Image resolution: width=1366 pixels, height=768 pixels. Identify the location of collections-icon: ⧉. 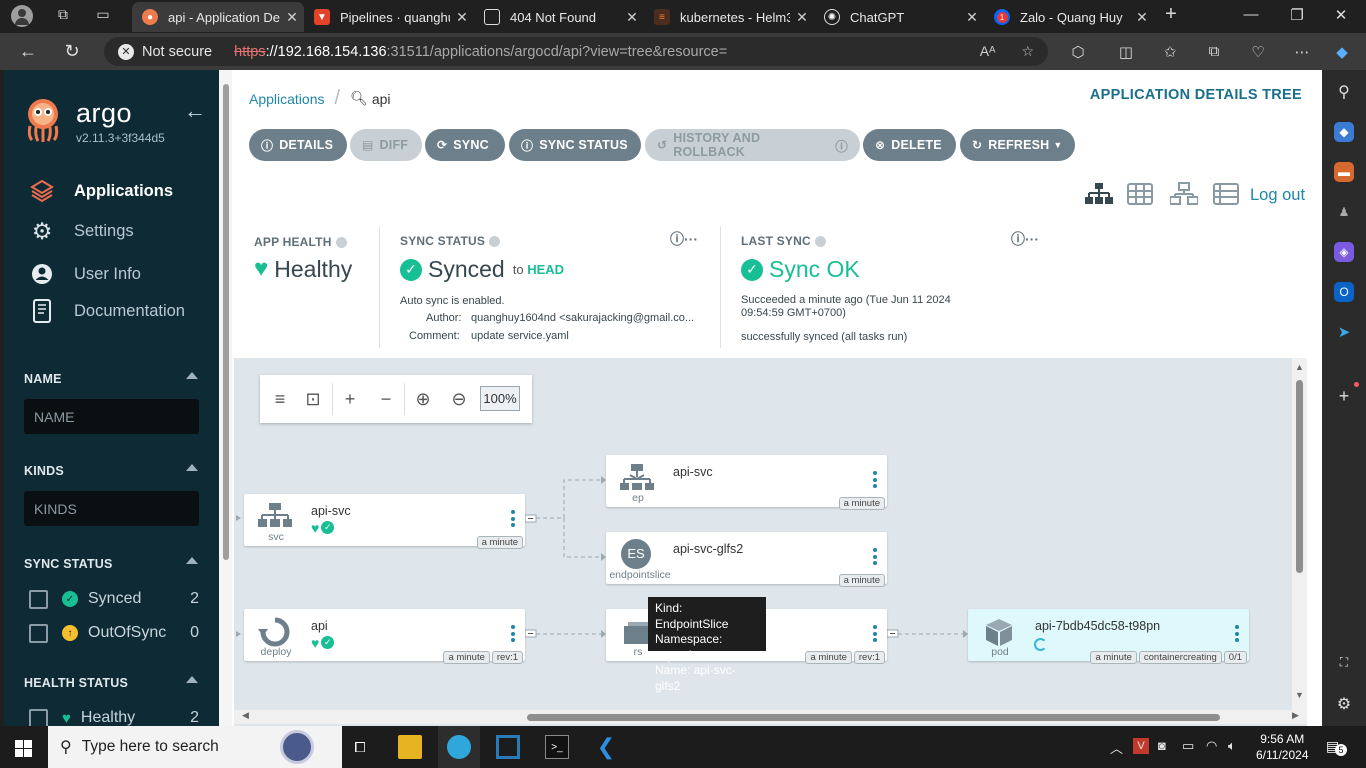
(1214, 51).